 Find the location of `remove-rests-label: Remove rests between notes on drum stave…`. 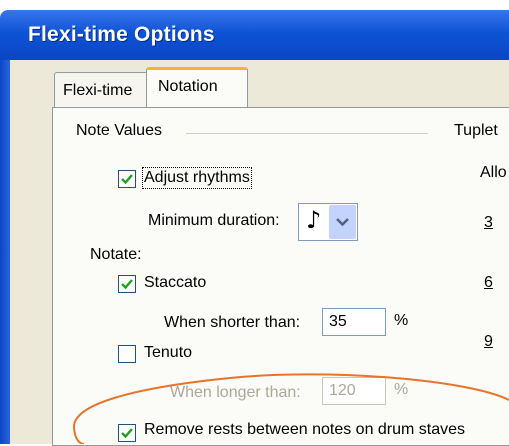

remove-rests-label: Remove rests between notes on drum stave… is located at coordinates (304, 430).